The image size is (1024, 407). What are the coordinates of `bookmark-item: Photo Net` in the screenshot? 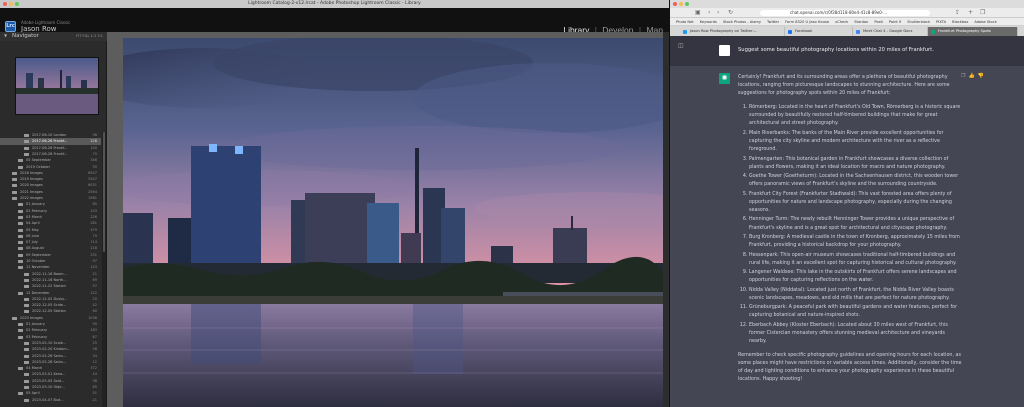 It's located at (685, 22).